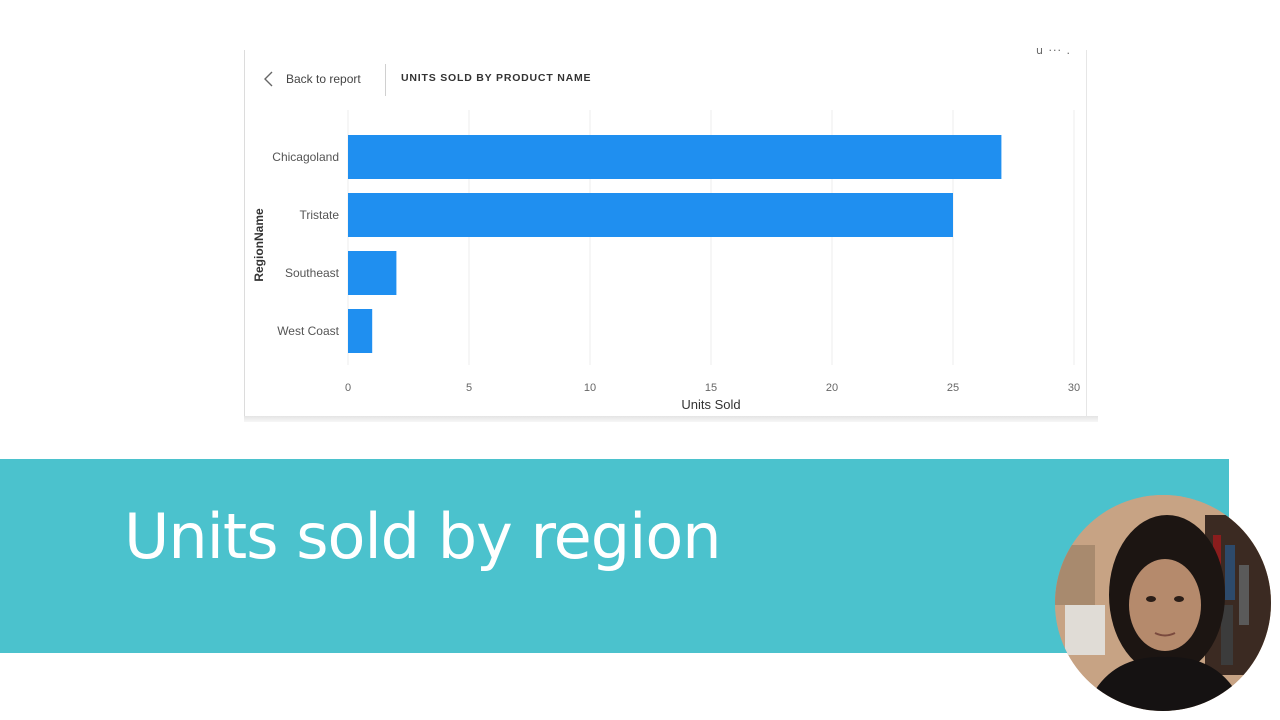 The width and height of the screenshot is (1280, 720). What do you see at coordinates (710, 404) in the screenshot?
I see `x-axis-title: Units Sold` at bounding box center [710, 404].